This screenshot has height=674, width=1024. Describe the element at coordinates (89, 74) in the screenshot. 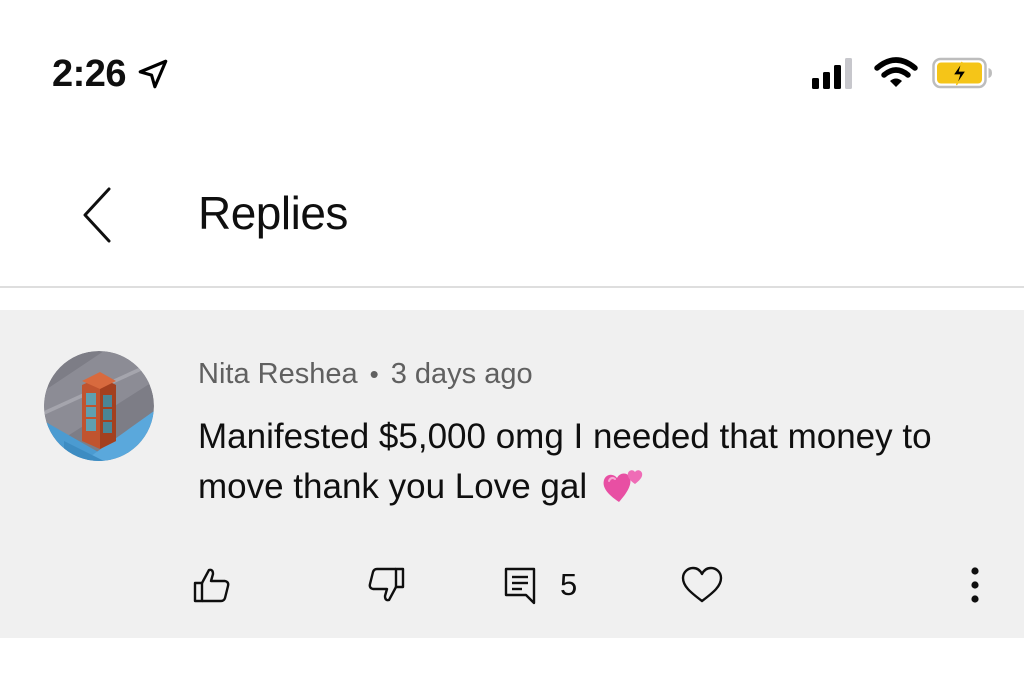

I see `status-time: 2:26` at that location.